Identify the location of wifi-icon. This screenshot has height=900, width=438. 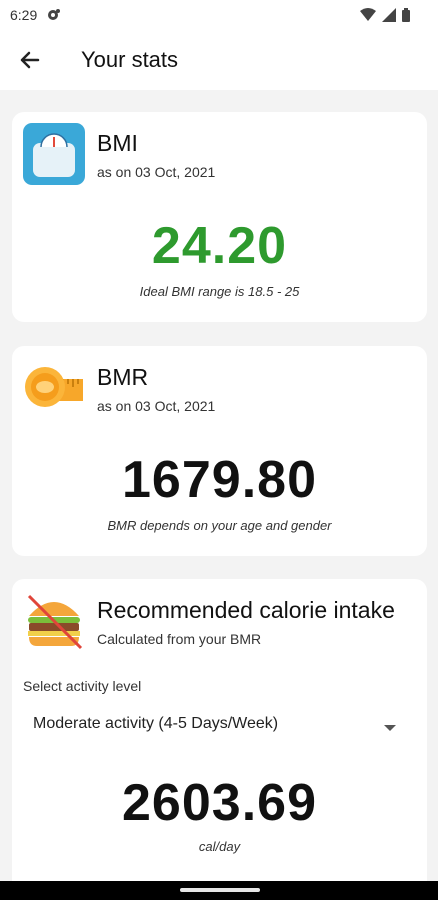
(368, 17).